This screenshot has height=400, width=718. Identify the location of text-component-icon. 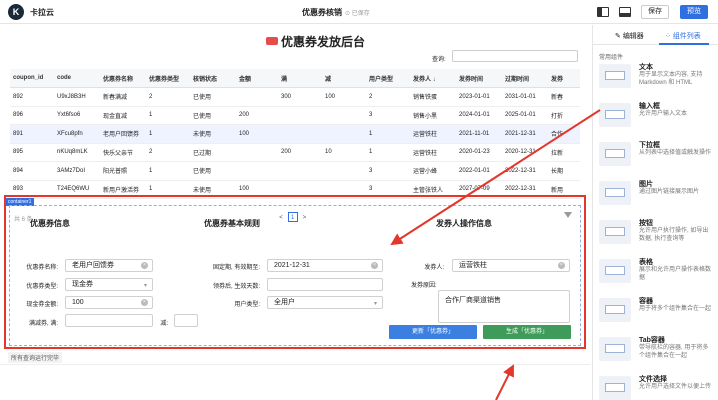
(615, 76).